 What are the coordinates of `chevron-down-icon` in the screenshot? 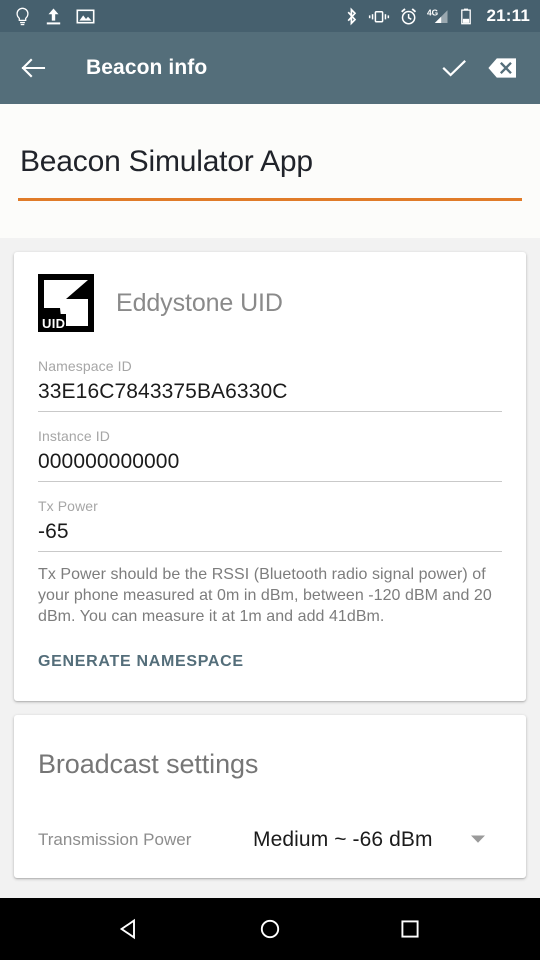 It's located at (478, 840).